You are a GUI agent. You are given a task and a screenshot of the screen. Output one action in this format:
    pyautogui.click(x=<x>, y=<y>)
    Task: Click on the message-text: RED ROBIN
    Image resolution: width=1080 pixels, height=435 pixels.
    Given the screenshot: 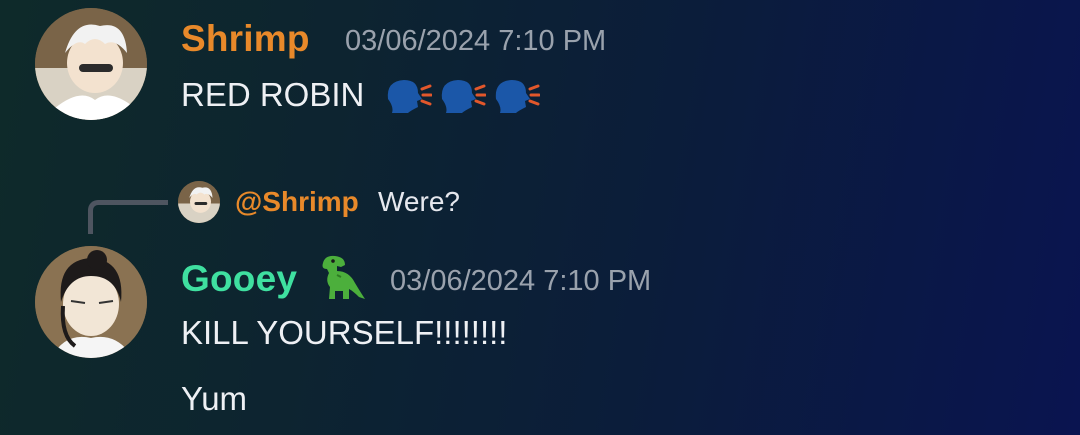 What is the action you would take?
    pyautogui.click(x=360, y=96)
    